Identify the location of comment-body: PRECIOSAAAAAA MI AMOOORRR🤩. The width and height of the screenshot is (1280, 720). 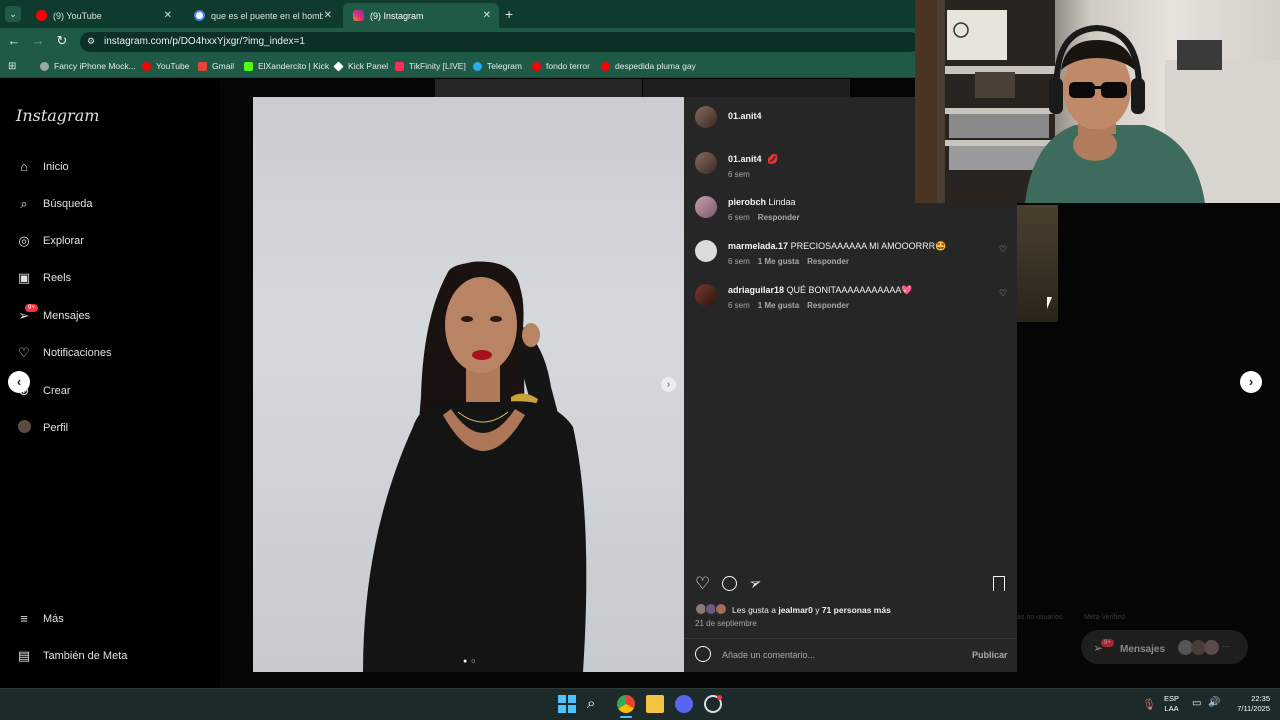
(868, 246).